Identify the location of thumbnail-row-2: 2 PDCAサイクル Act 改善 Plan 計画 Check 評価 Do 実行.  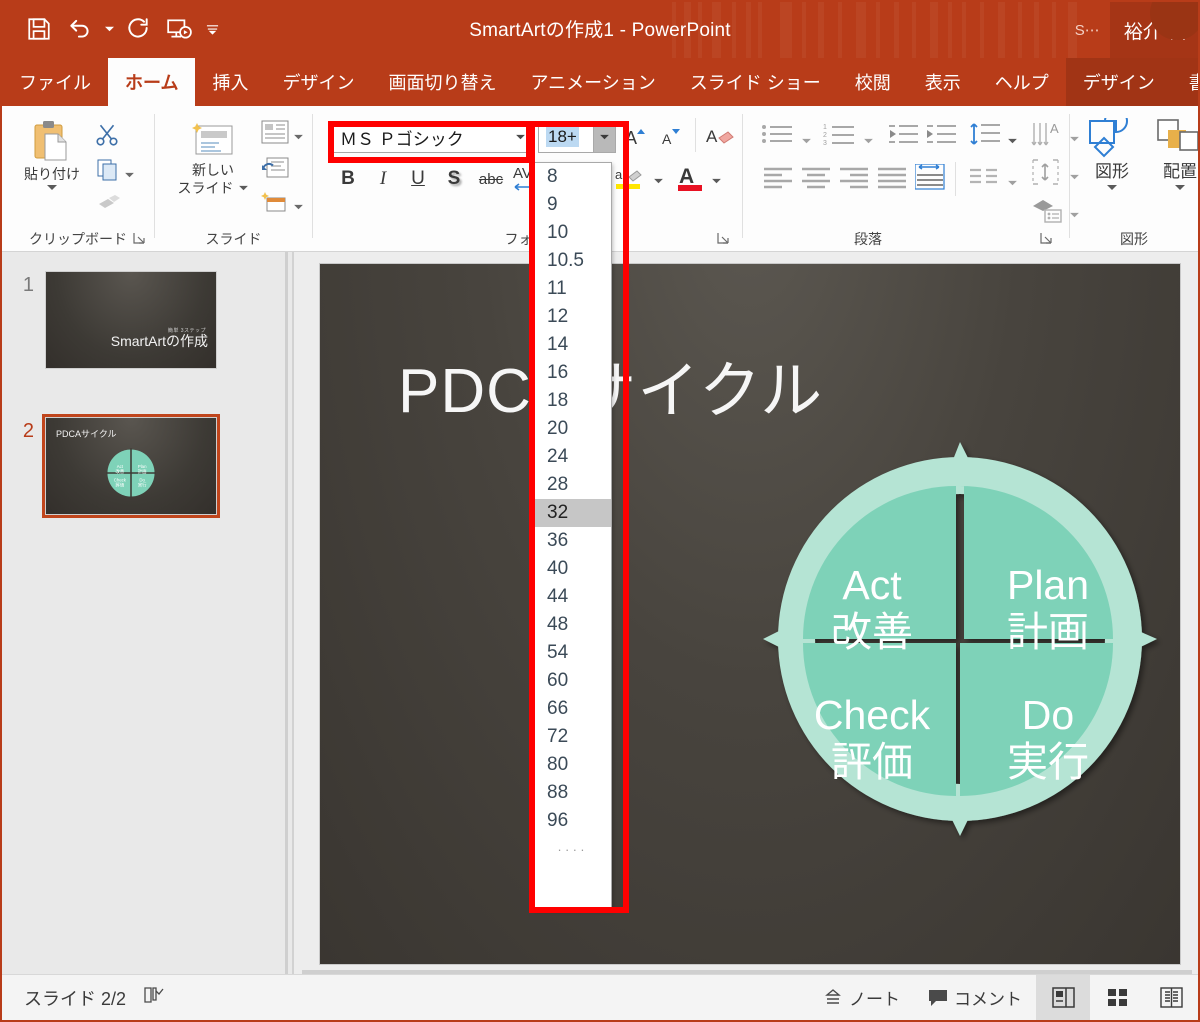
(147, 466).